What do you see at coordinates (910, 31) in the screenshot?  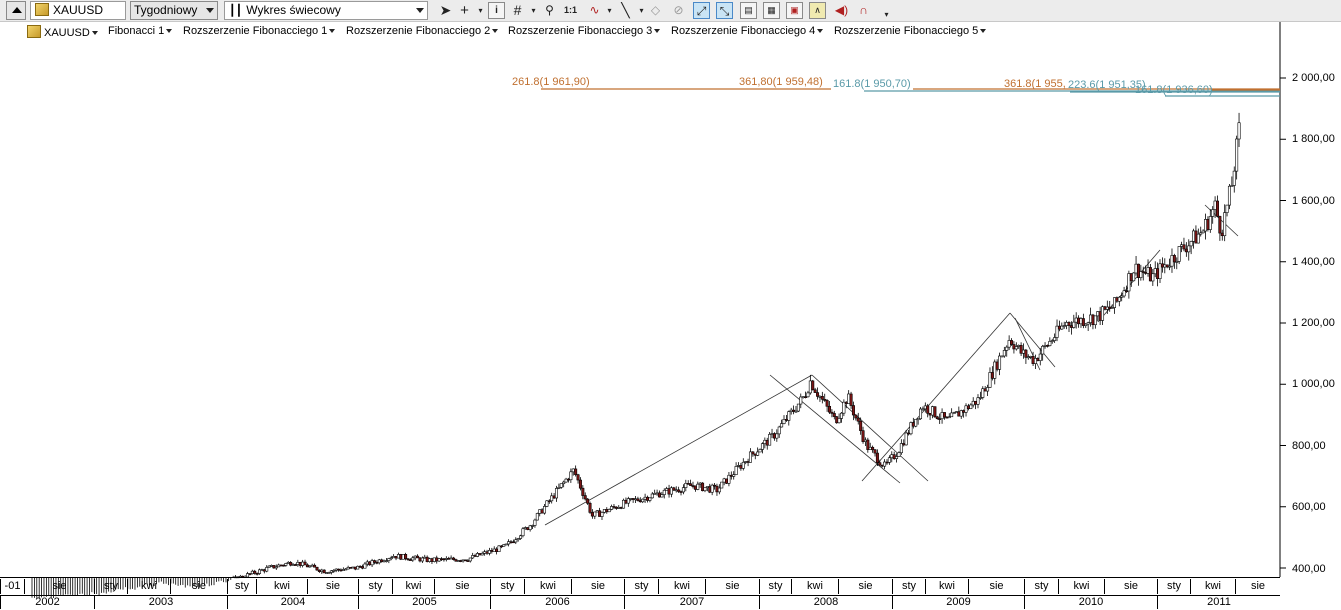 I see `menu-fib-extension-5: Rozszerzenie Fibonacciego 5` at bounding box center [910, 31].